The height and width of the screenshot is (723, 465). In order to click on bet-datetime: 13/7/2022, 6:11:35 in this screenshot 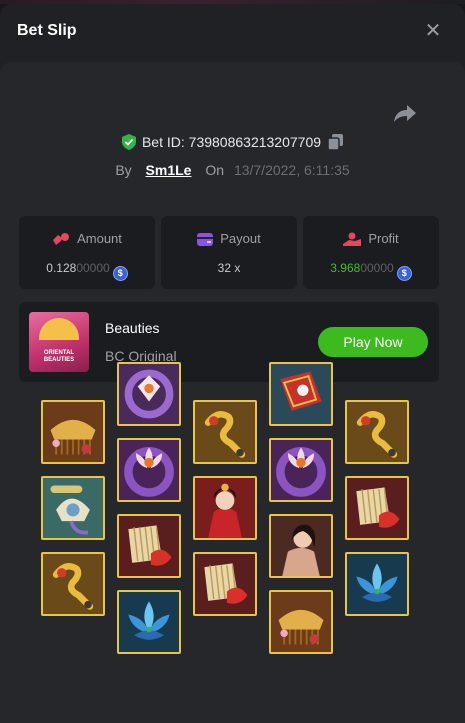, I will do `click(291, 170)`.